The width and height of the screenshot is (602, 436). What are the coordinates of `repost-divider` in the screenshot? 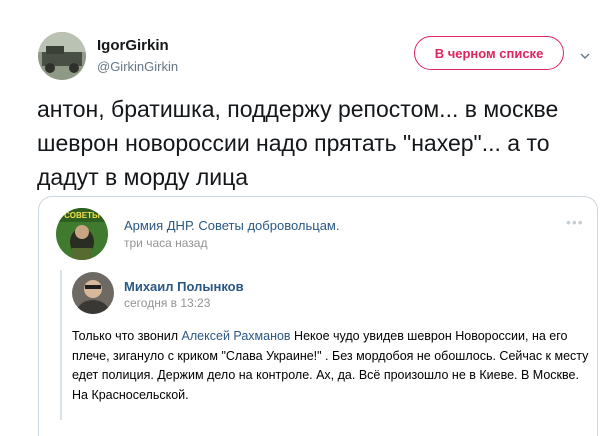 It's located at (61, 345).